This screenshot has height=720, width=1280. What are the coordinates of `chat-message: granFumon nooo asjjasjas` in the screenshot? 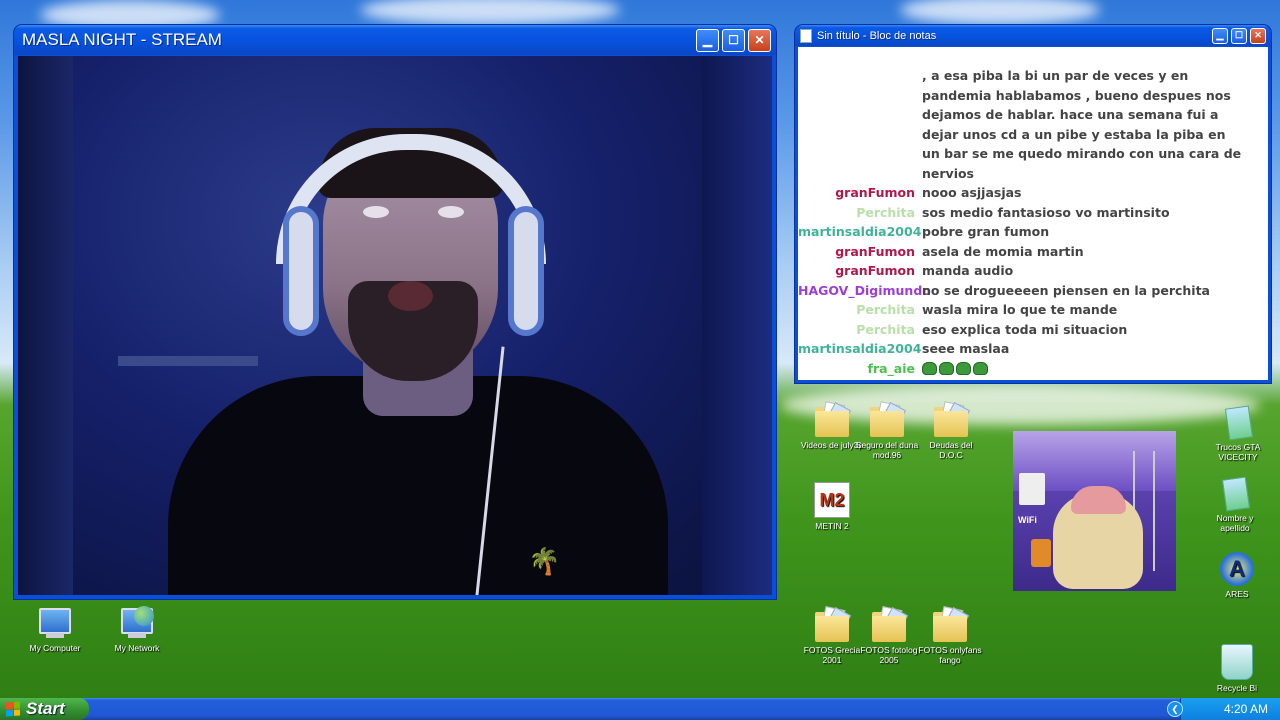 It's located at (1033, 193).